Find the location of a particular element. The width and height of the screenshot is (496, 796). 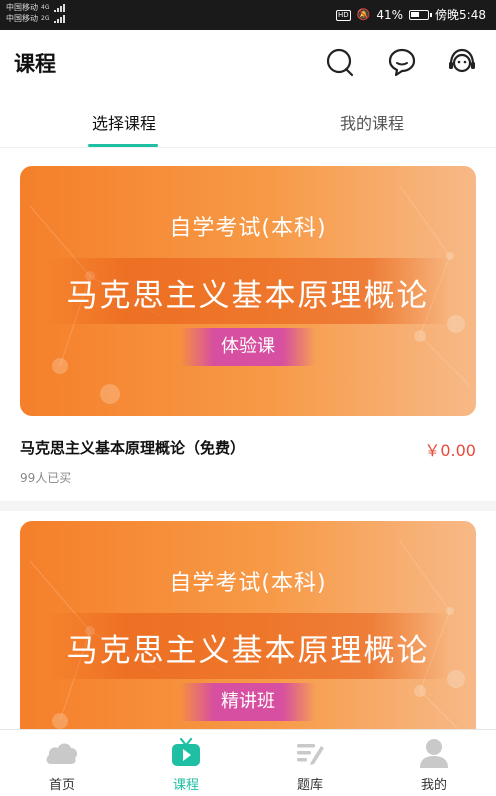

nav-question-bank: 题库 is located at coordinates (310, 763).